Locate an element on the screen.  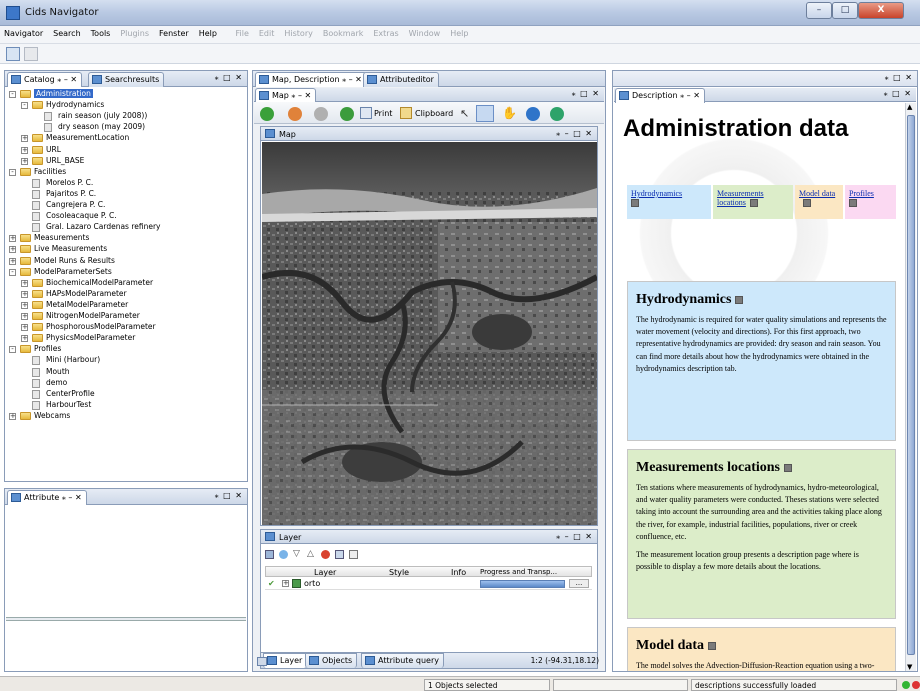
menu-help: Help is located at coordinates (208, 32).